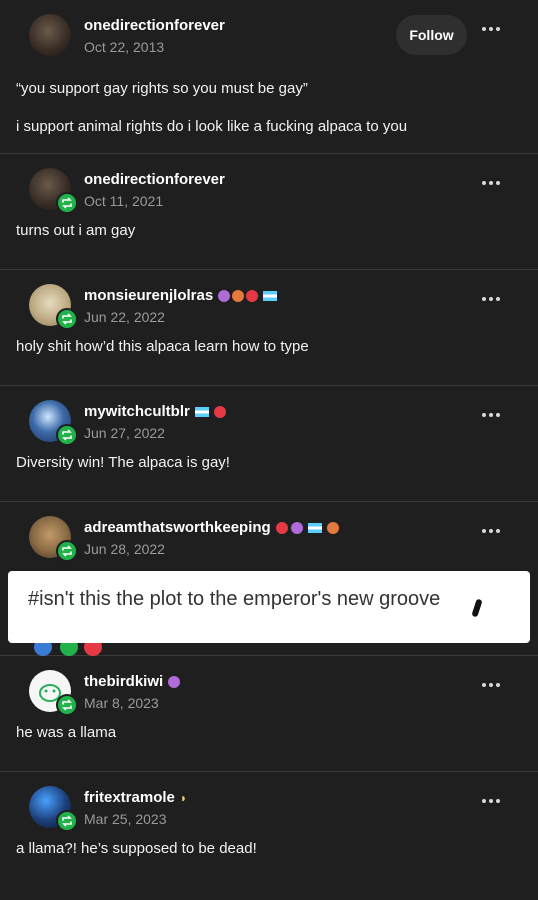 This screenshot has width=538, height=900. I want to click on post-text: Diversity win! The alpaca is gay!, so click(123, 462).